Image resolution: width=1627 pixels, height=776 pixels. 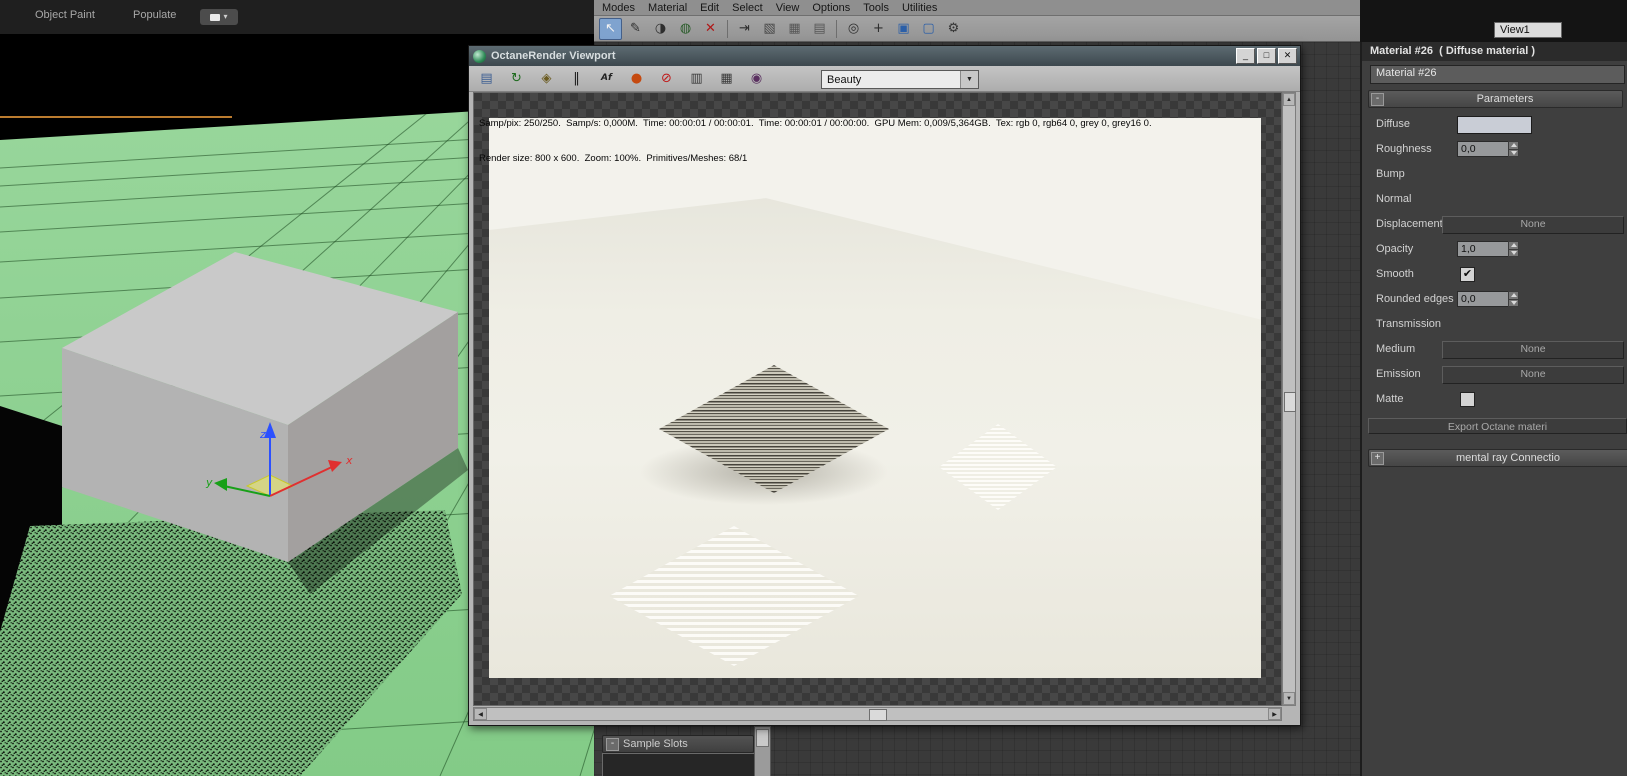 I want to click on scroll-left-arrow: ◀, so click(x=480, y=714).